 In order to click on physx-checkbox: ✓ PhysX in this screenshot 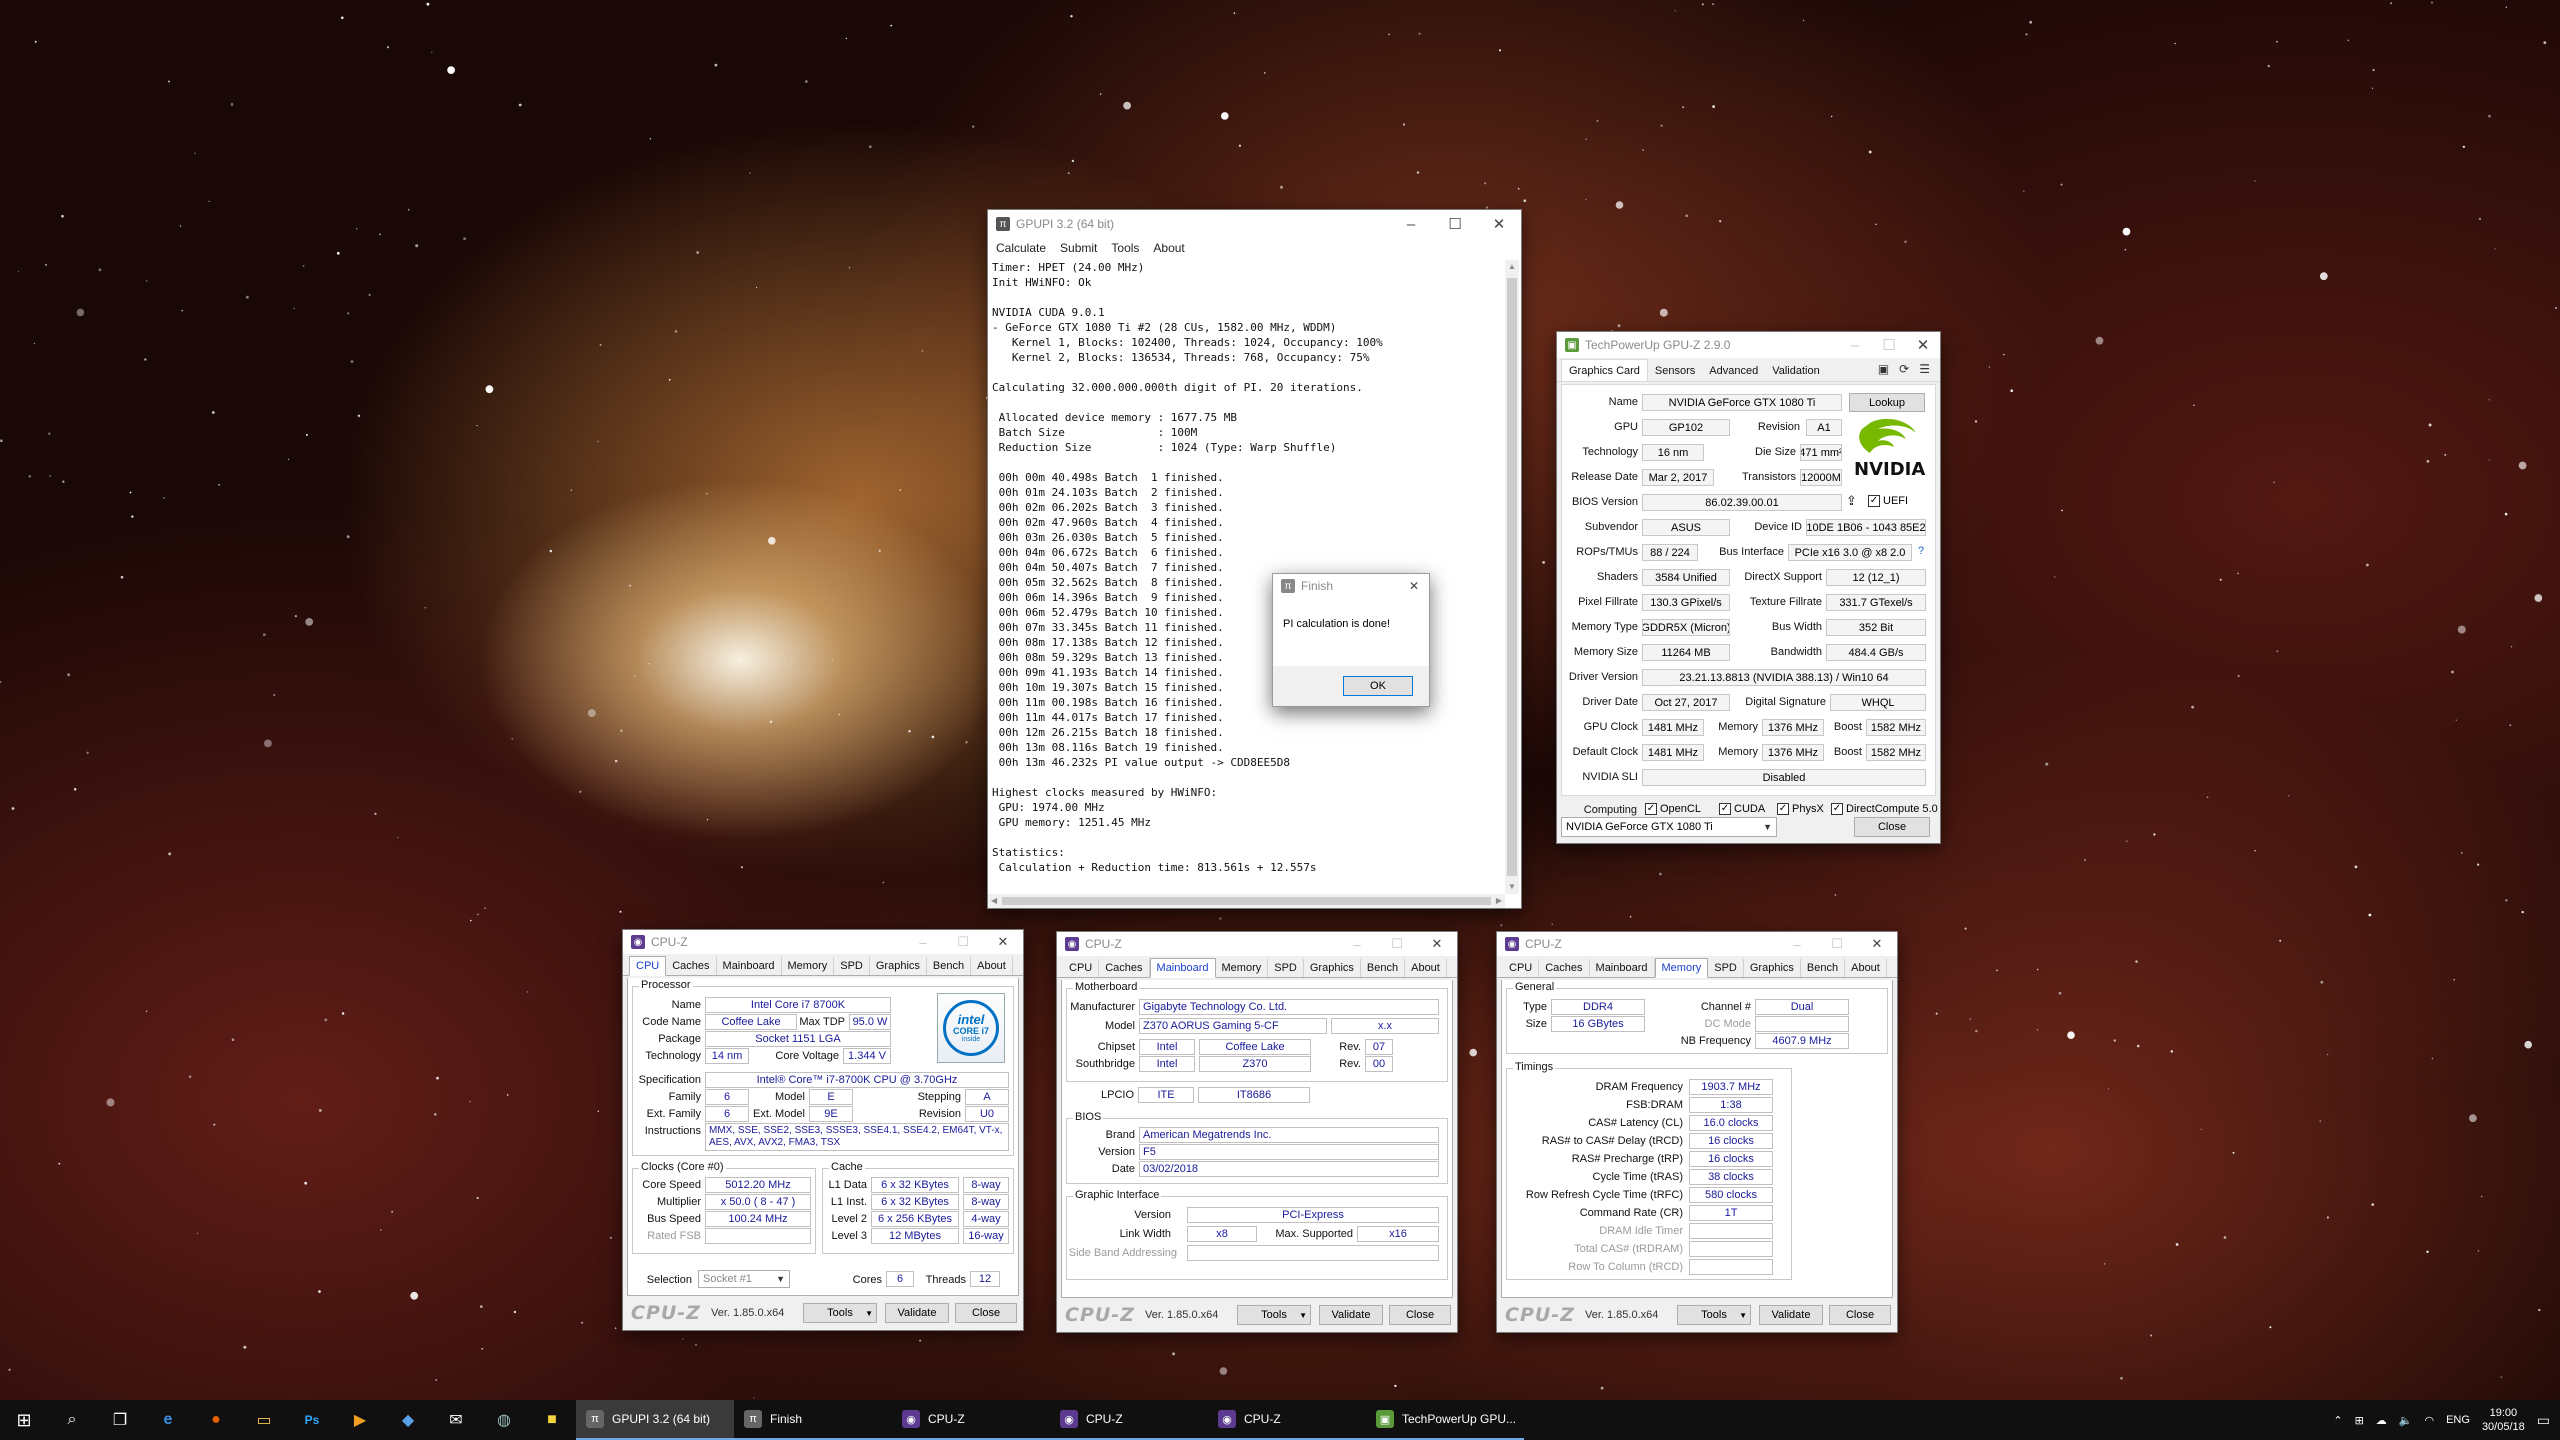, I will do `click(1800, 809)`.